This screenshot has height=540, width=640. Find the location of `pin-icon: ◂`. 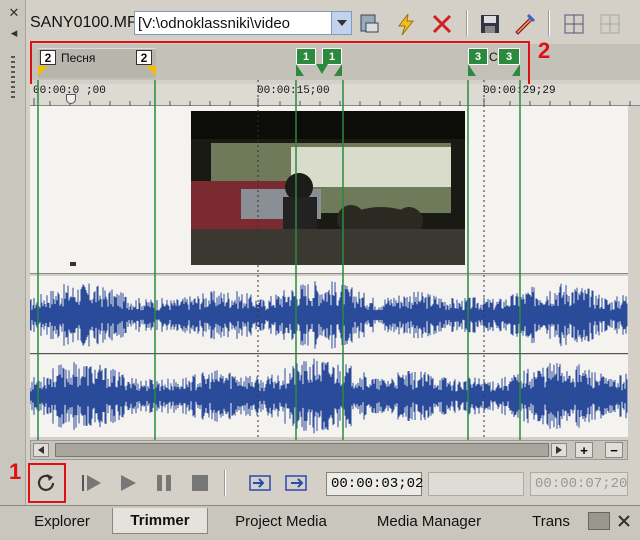

pin-icon: ◂ is located at coordinates (14, 32).